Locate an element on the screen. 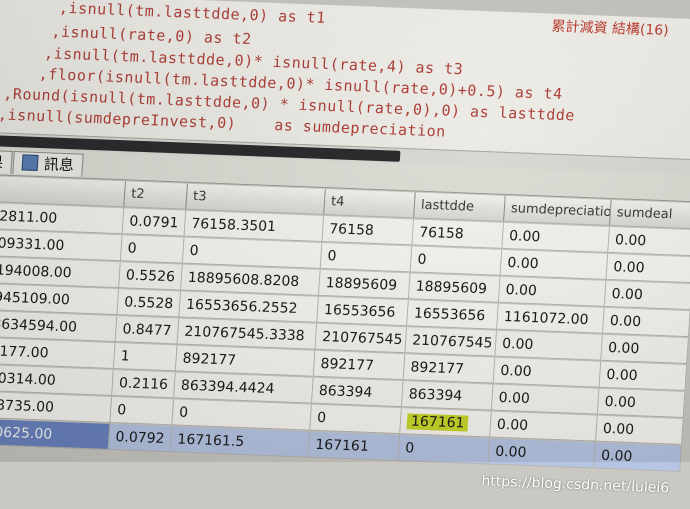  column-header-lasttdde: lasttdde is located at coordinates (460, 207).